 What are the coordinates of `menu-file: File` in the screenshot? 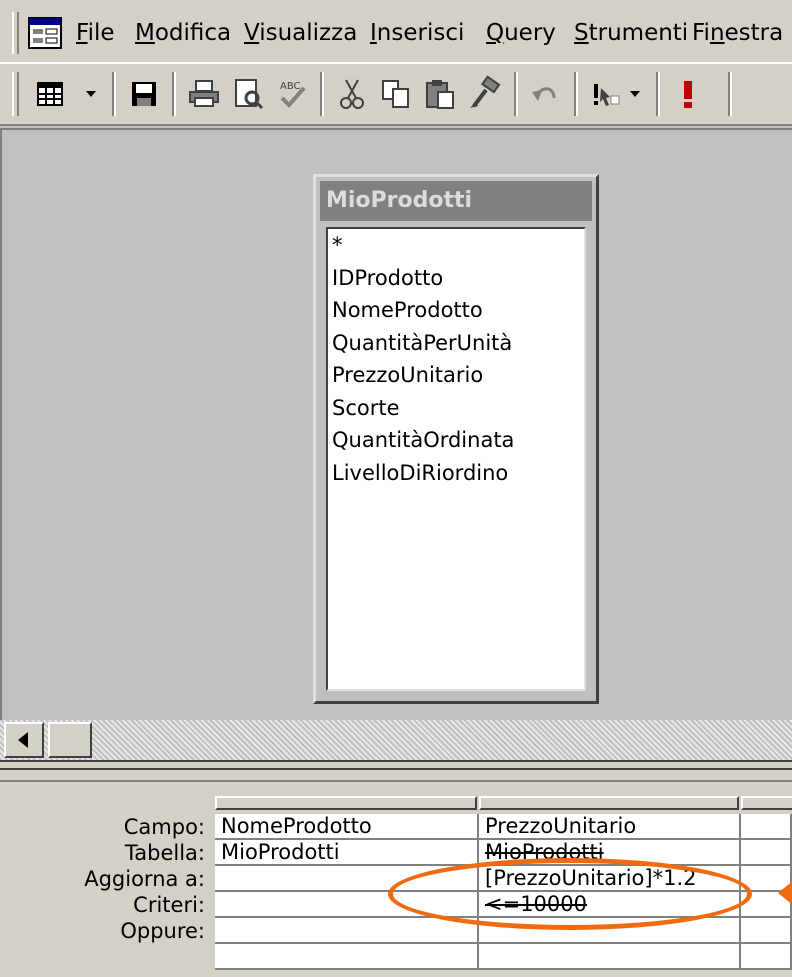 It's located at (95, 33).